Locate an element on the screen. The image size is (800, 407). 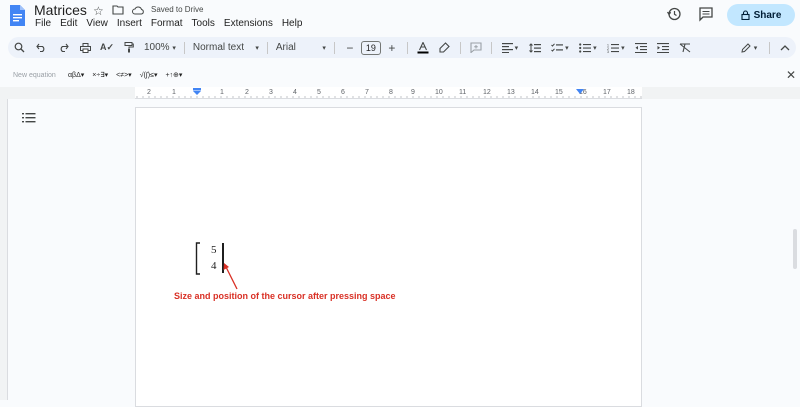
ruler-label: 13 is located at coordinates (511, 92).